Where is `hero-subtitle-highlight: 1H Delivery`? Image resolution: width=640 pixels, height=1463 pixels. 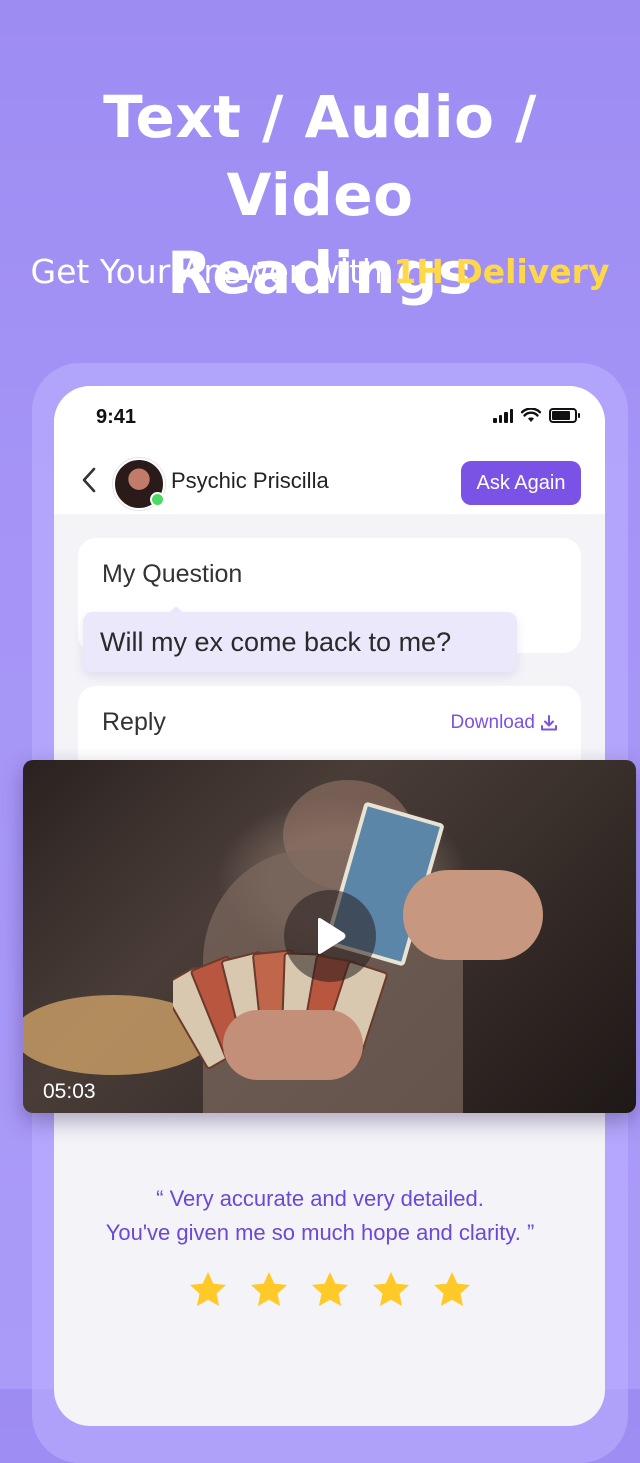
hero-subtitle-highlight: 1H Delivery is located at coordinates (501, 271).